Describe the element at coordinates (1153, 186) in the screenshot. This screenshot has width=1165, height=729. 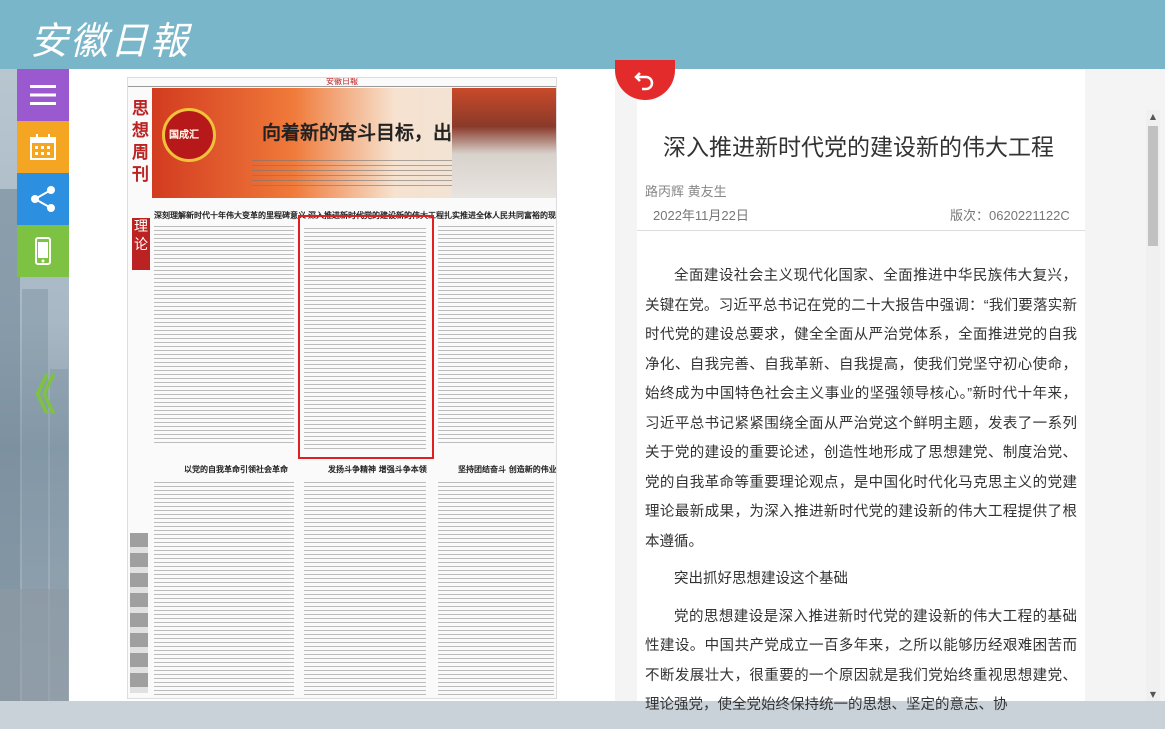
I see `scroll-thumb` at that location.